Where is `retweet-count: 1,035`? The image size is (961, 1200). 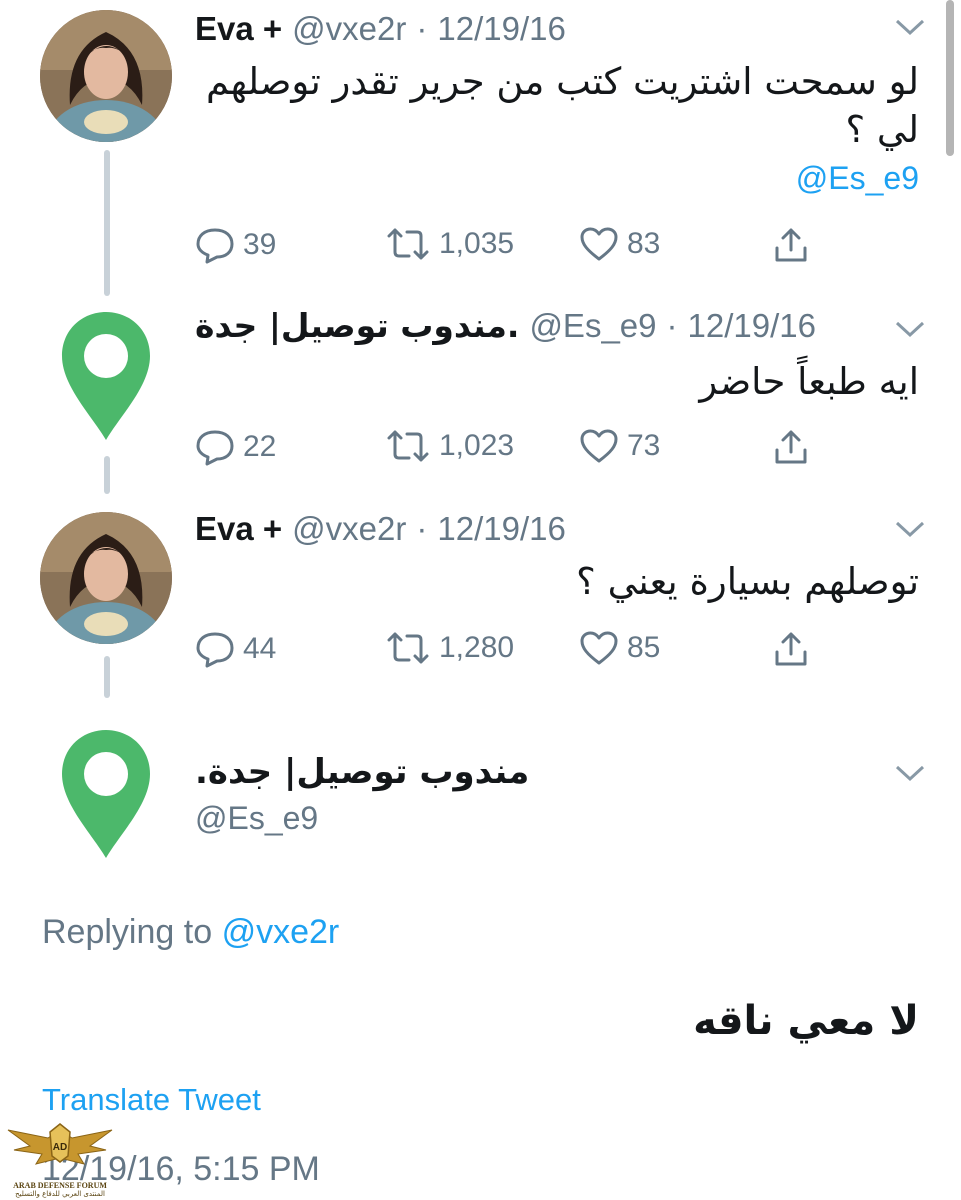 retweet-count: 1,035 is located at coordinates (477, 243).